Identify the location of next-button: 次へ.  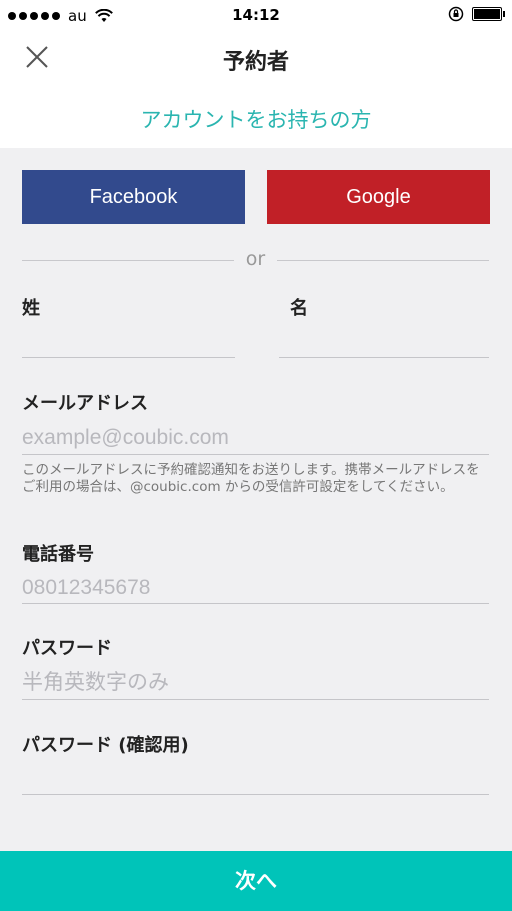
(256, 881).